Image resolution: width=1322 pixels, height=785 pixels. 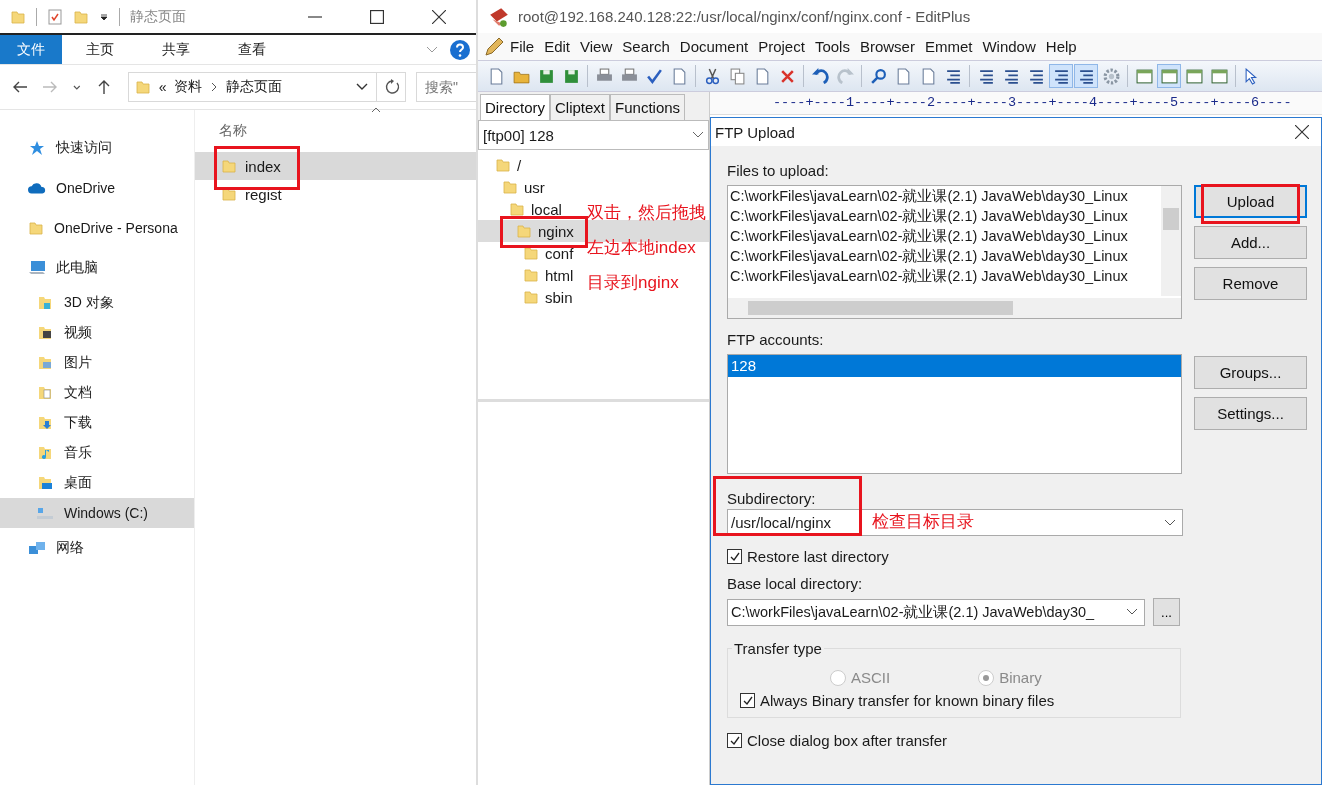 I want to click on refresh-icon, so click(x=393, y=87).